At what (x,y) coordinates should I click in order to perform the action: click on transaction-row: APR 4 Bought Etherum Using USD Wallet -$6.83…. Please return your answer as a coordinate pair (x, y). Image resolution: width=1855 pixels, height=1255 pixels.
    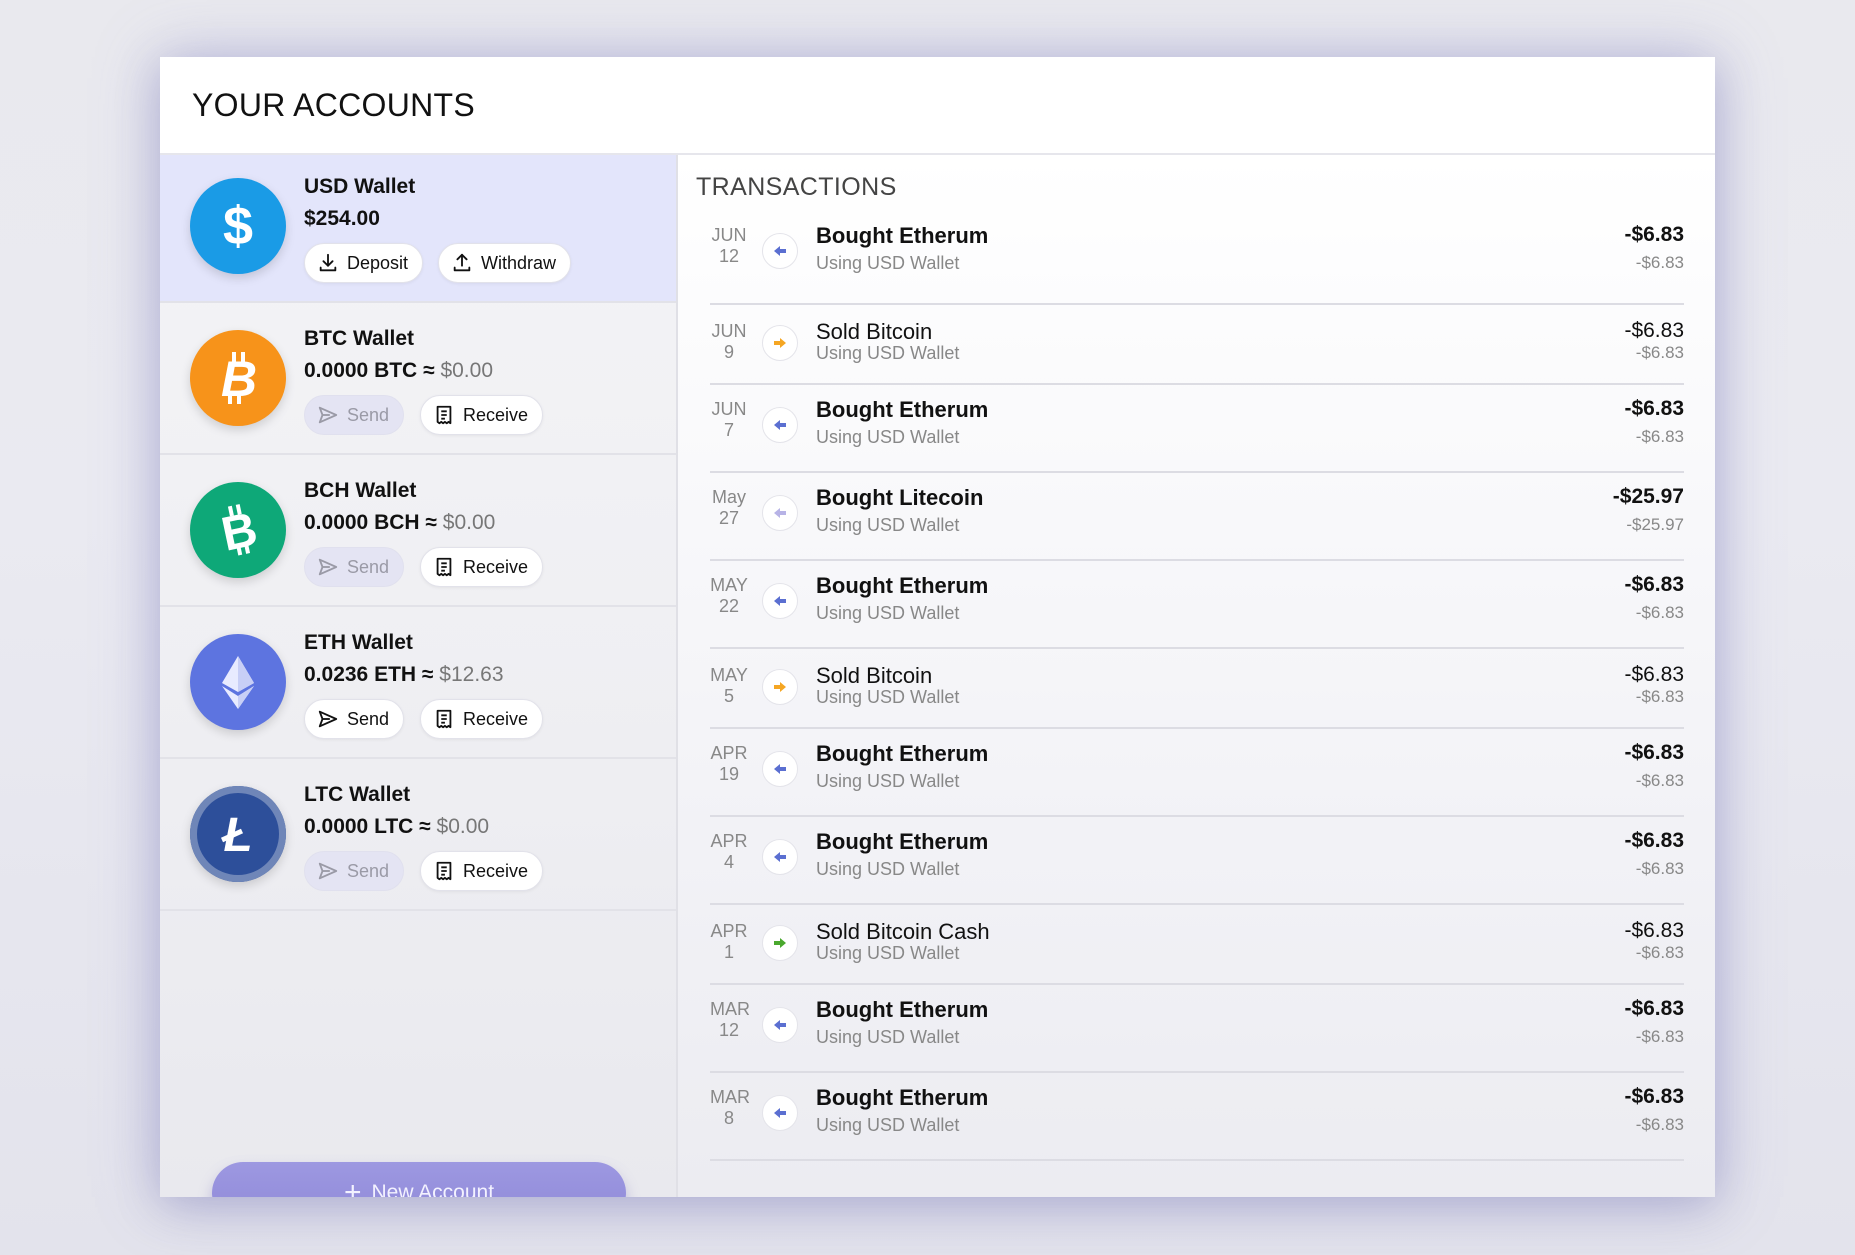
    Looking at the image, I should click on (1197, 861).